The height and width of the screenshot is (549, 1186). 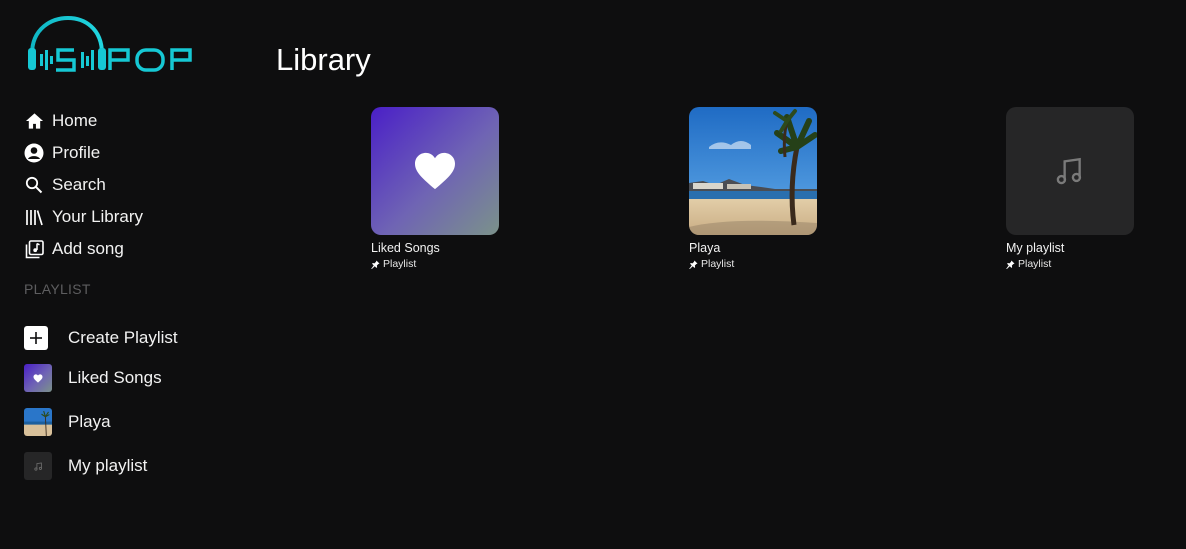 I want to click on nav-item-label: Profile, so click(x=76, y=152).